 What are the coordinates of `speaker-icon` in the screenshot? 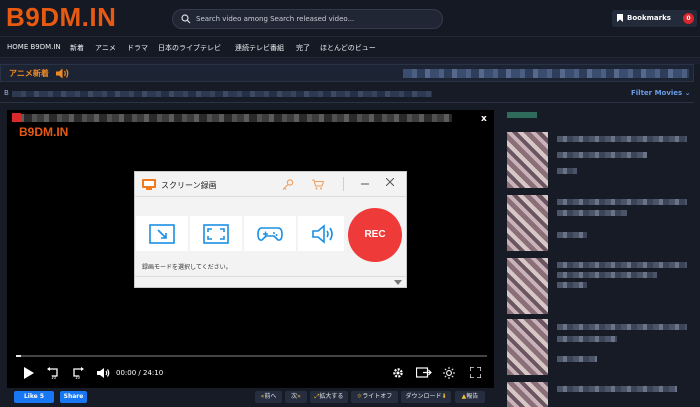 It's located at (62, 73).